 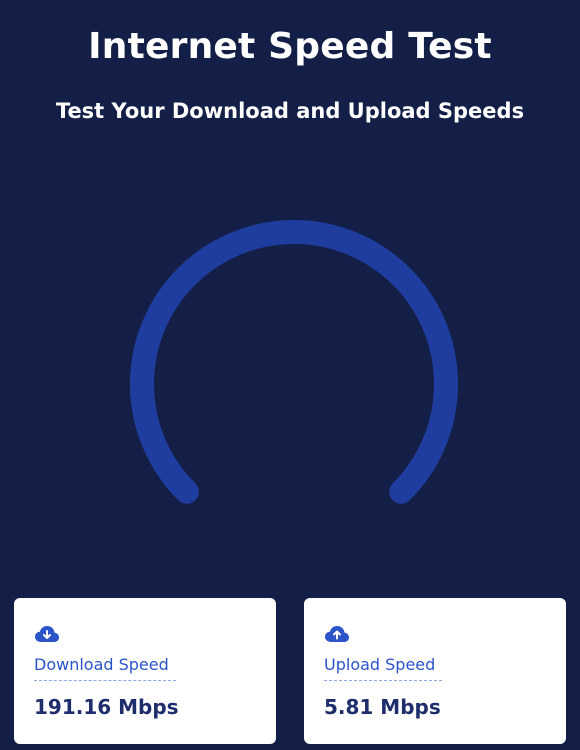 What do you see at coordinates (382, 707) in the screenshot?
I see `upload-speed-value: 5.81 Mbps` at bounding box center [382, 707].